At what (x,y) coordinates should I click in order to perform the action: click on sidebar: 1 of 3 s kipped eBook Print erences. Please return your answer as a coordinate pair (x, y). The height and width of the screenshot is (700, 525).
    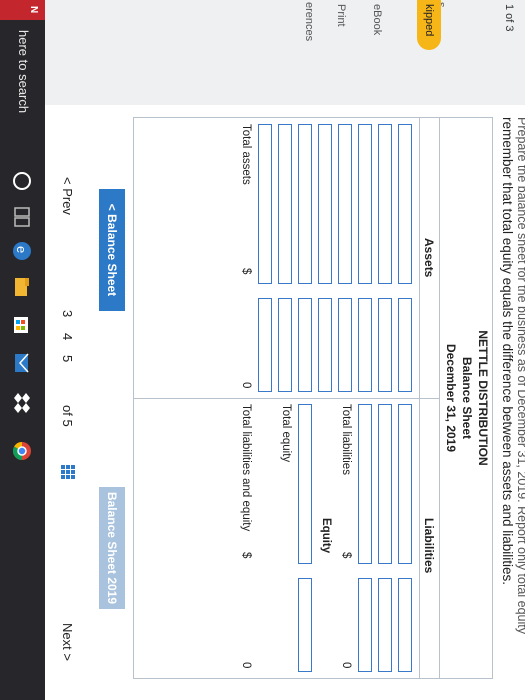
    Looking at the image, I should click on (285, 53).